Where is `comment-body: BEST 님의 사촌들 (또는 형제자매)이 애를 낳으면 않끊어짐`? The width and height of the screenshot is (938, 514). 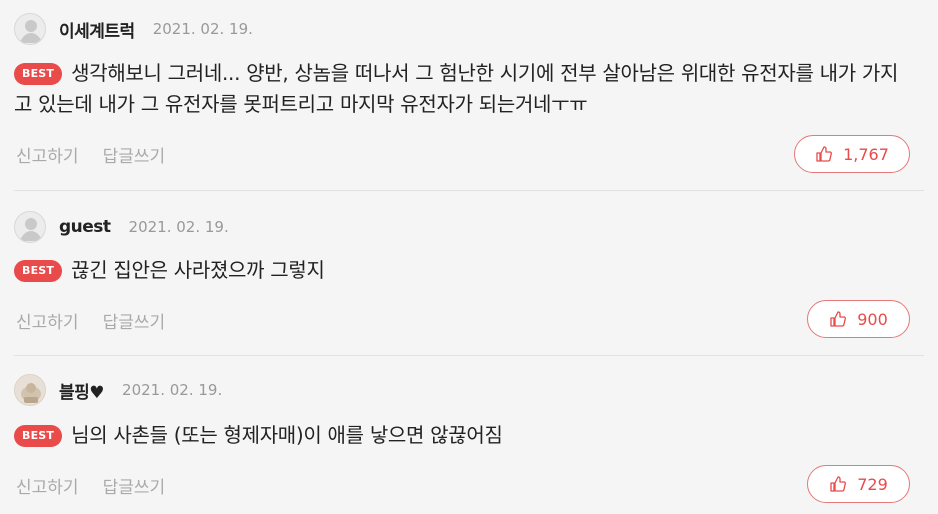 comment-body: BEST 님의 사촌들 (또는 형제자매)이 애를 낳으면 않끊어짐 is located at coordinates (464, 435).